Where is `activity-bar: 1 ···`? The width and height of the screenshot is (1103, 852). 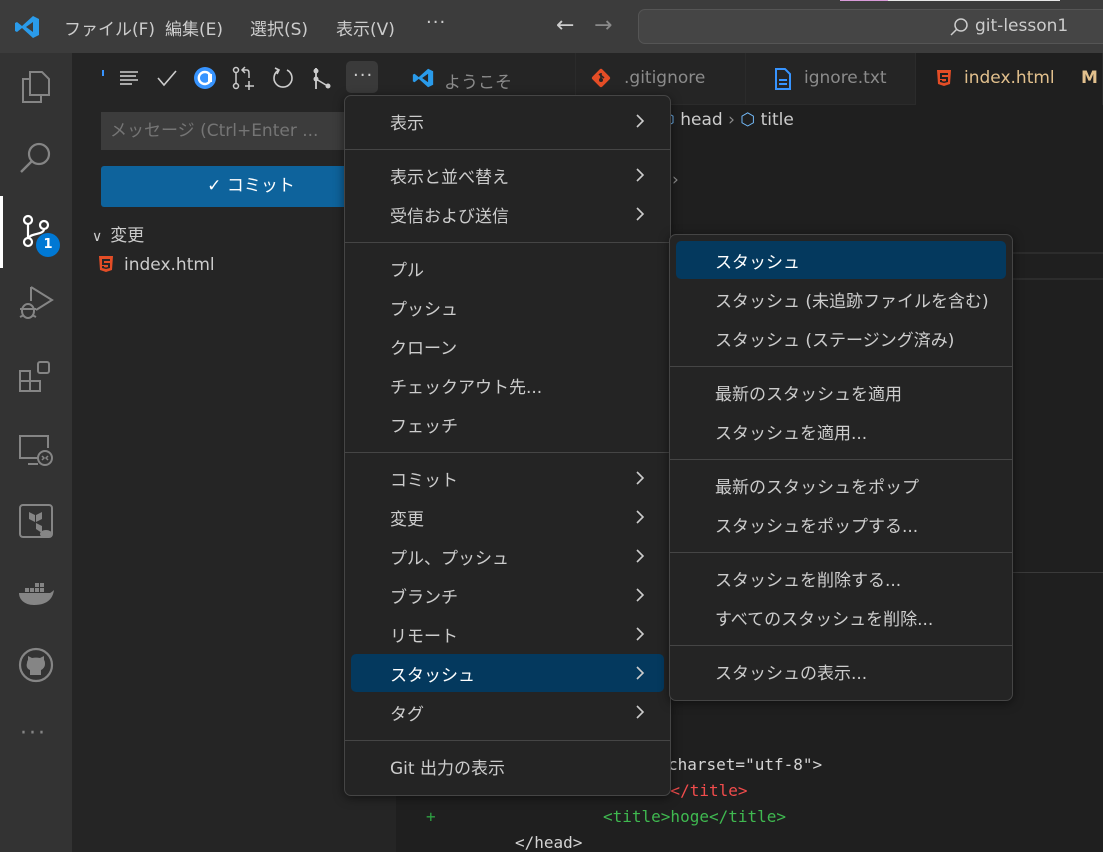
activity-bar: 1 ··· is located at coordinates (36, 452).